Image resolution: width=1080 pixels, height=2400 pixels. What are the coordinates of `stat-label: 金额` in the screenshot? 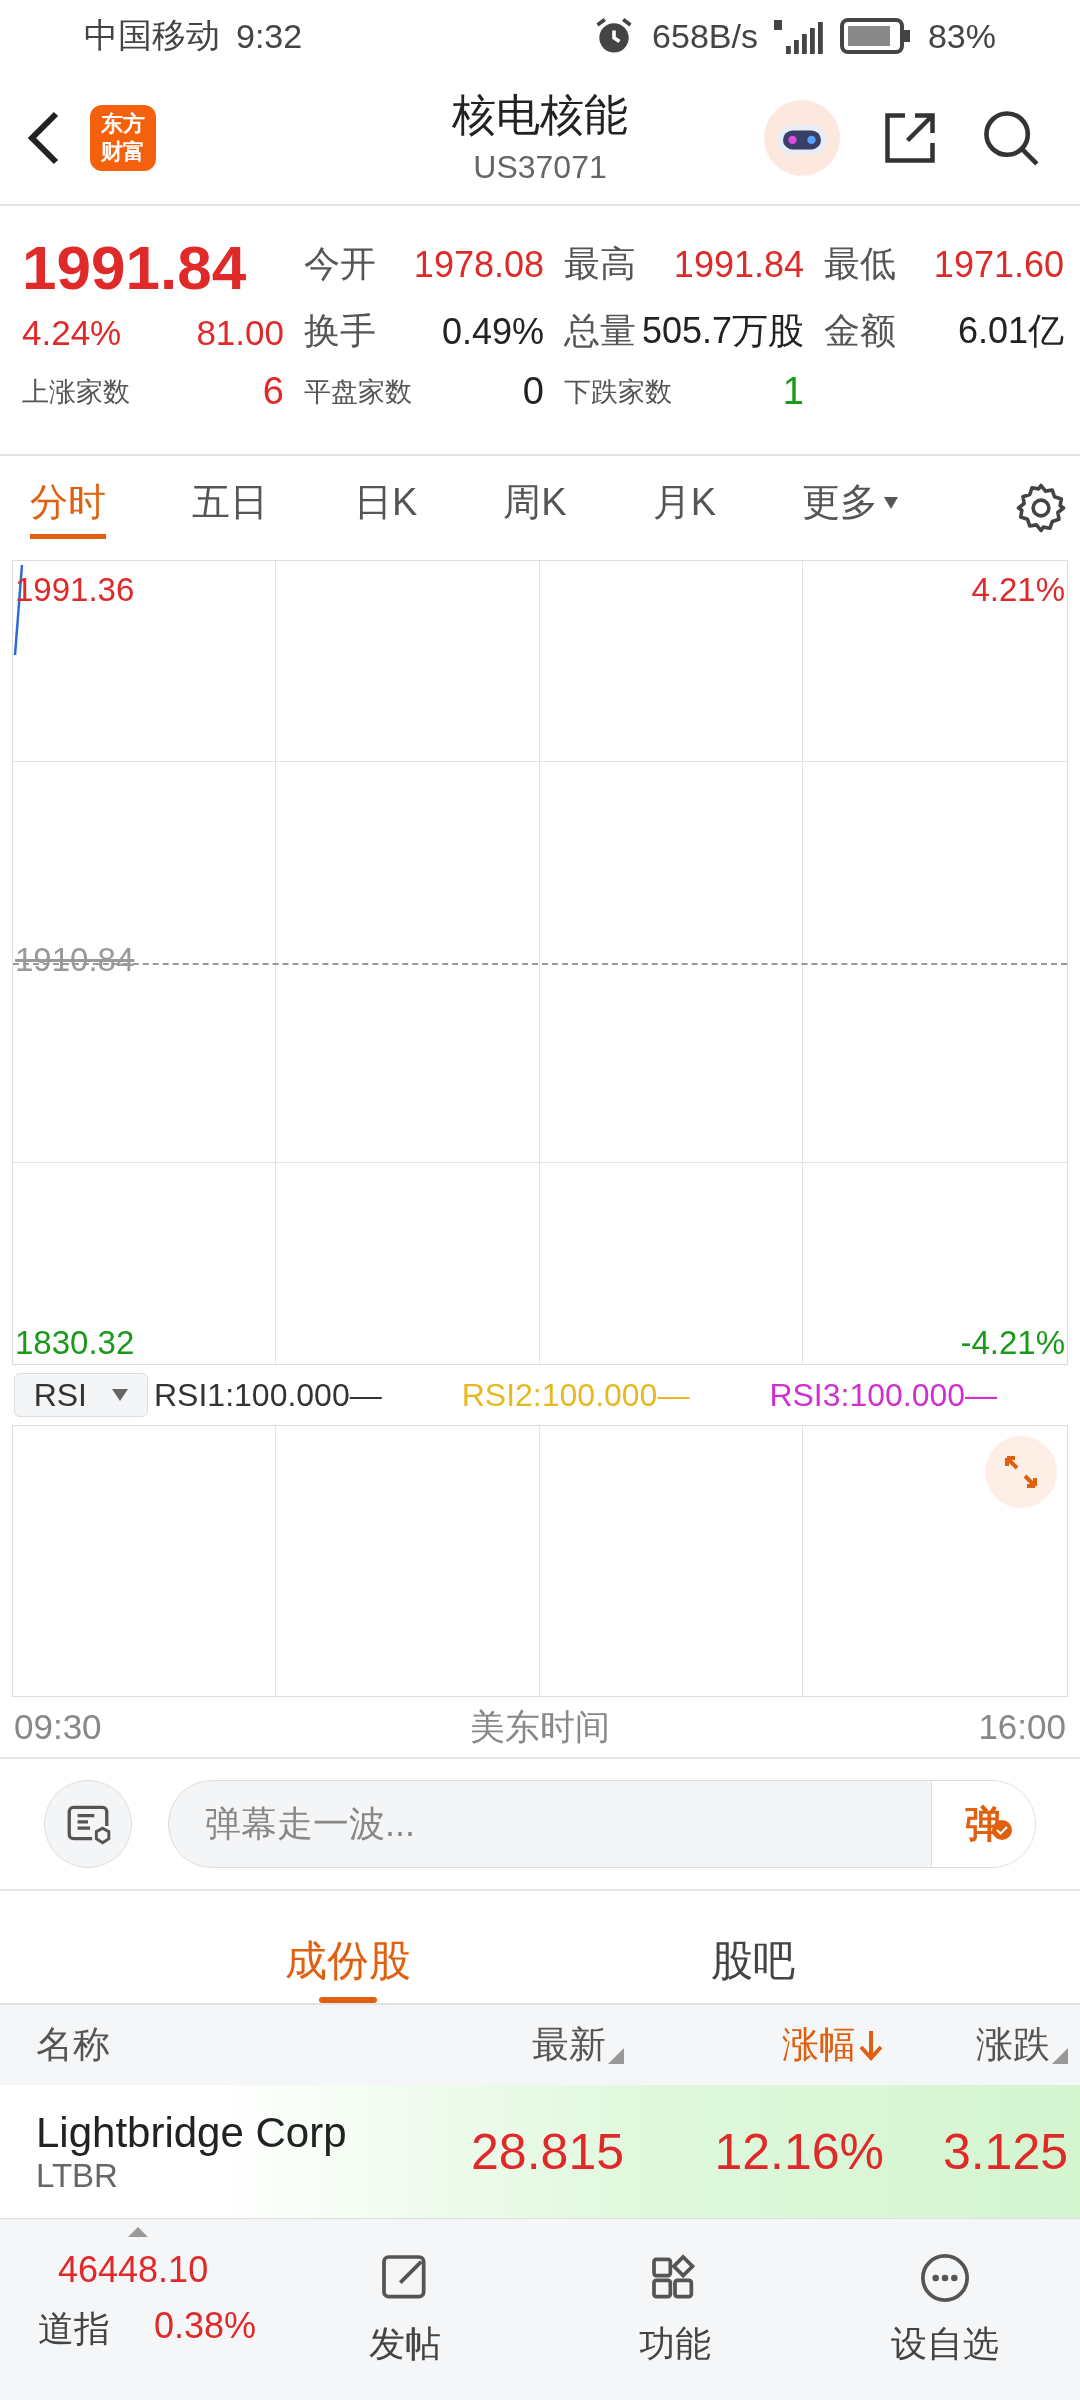 It's located at (860, 331).